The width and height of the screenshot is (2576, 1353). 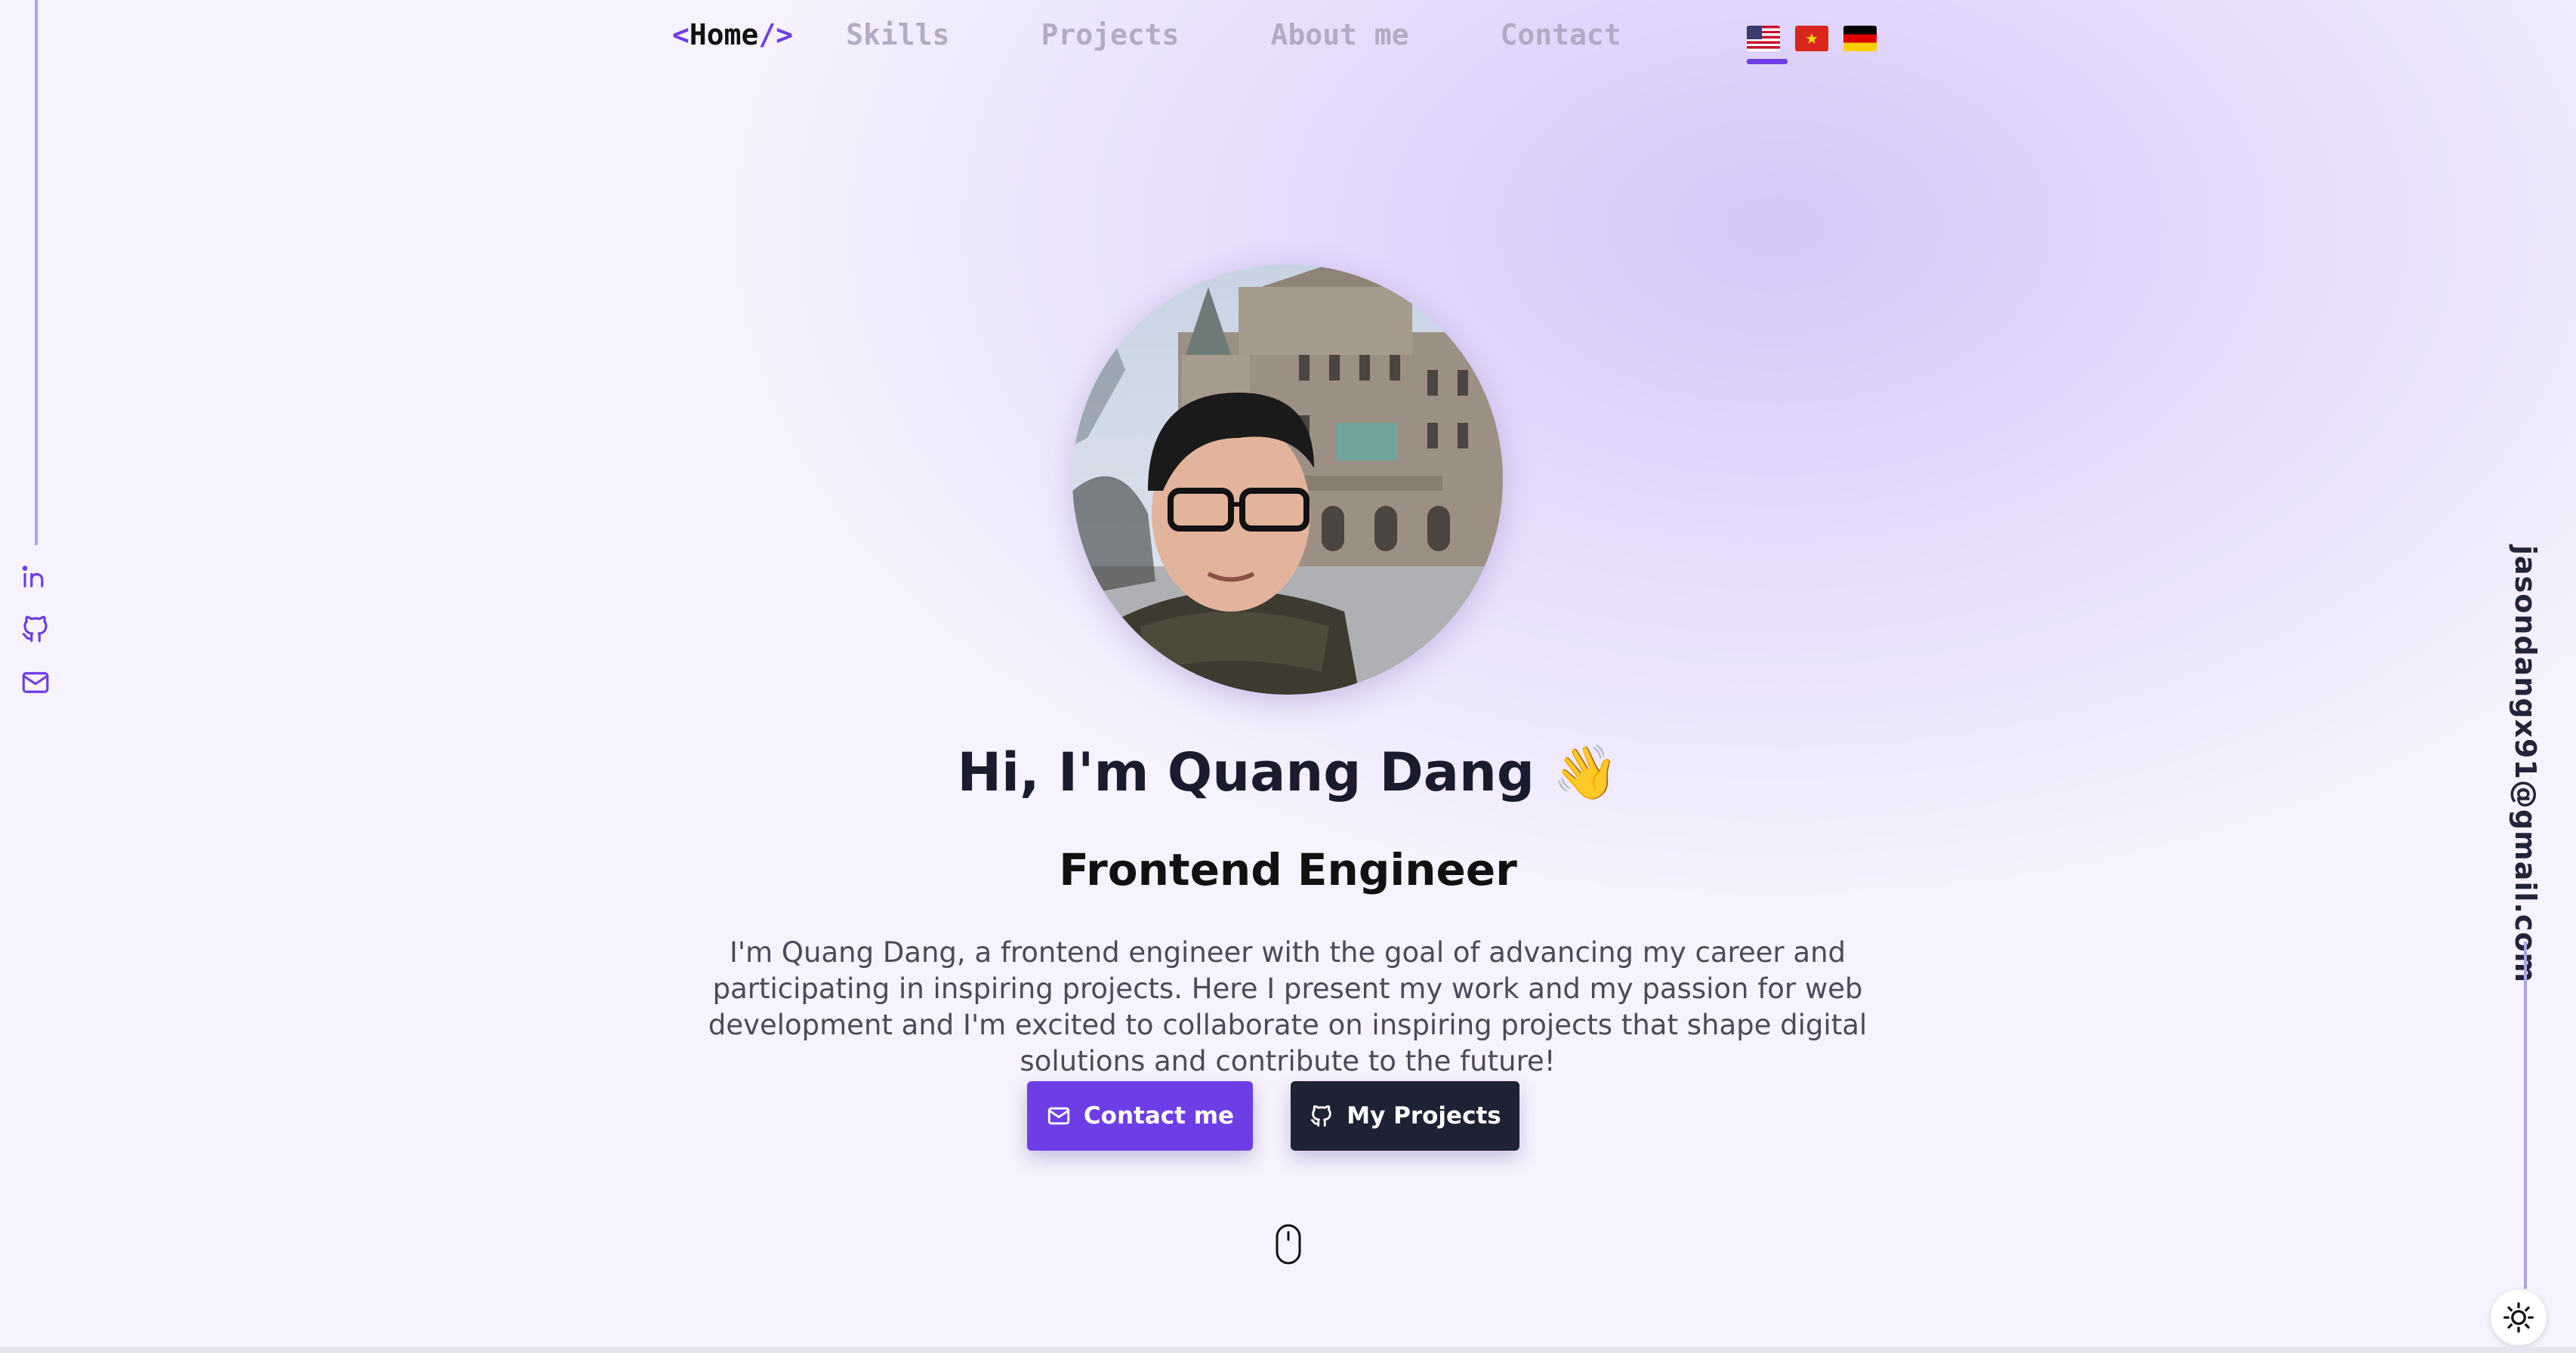 What do you see at coordinates (897, 34) in the screenshot?
I see `nav-skills-link: Skills` at bounding box center [897, 34].